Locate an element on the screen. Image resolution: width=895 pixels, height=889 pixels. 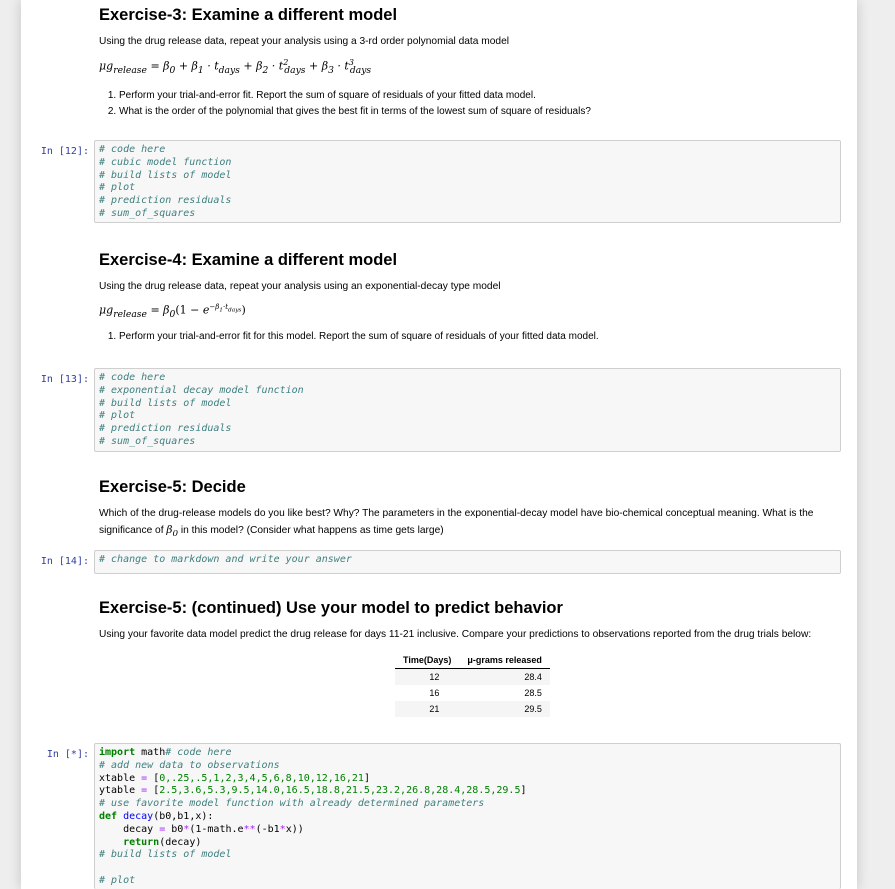
table-header-row: Time(Days) μ-grams released is located at coordinates (472, 660).